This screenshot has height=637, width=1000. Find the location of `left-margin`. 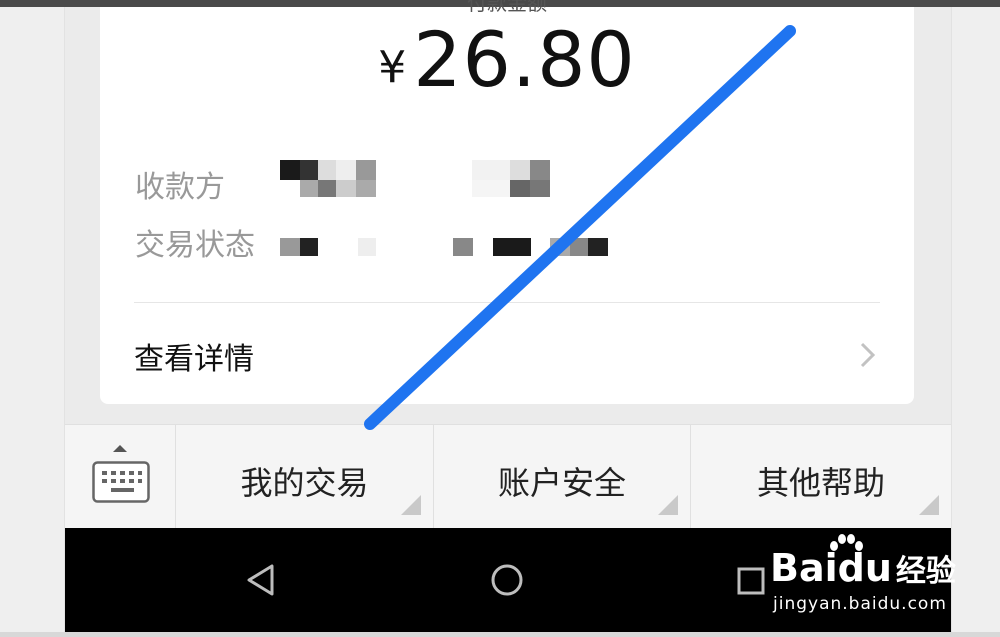

left-margin is located at coordinates (32, 322).